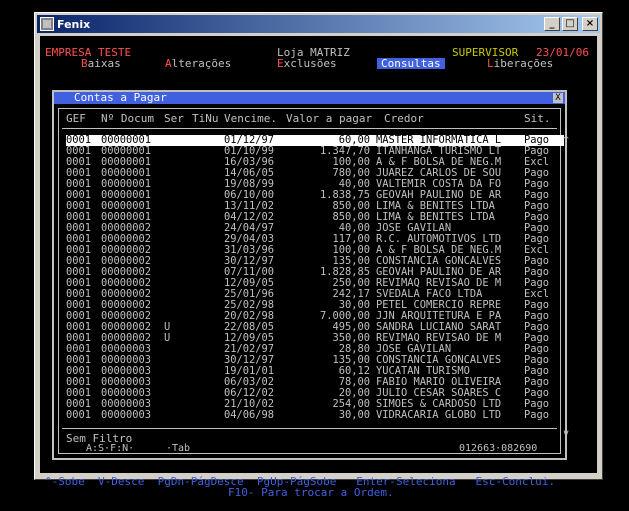  Describe the element at coordinates (590, 24) in the screenshot. I see `close-button: ×` at that location.